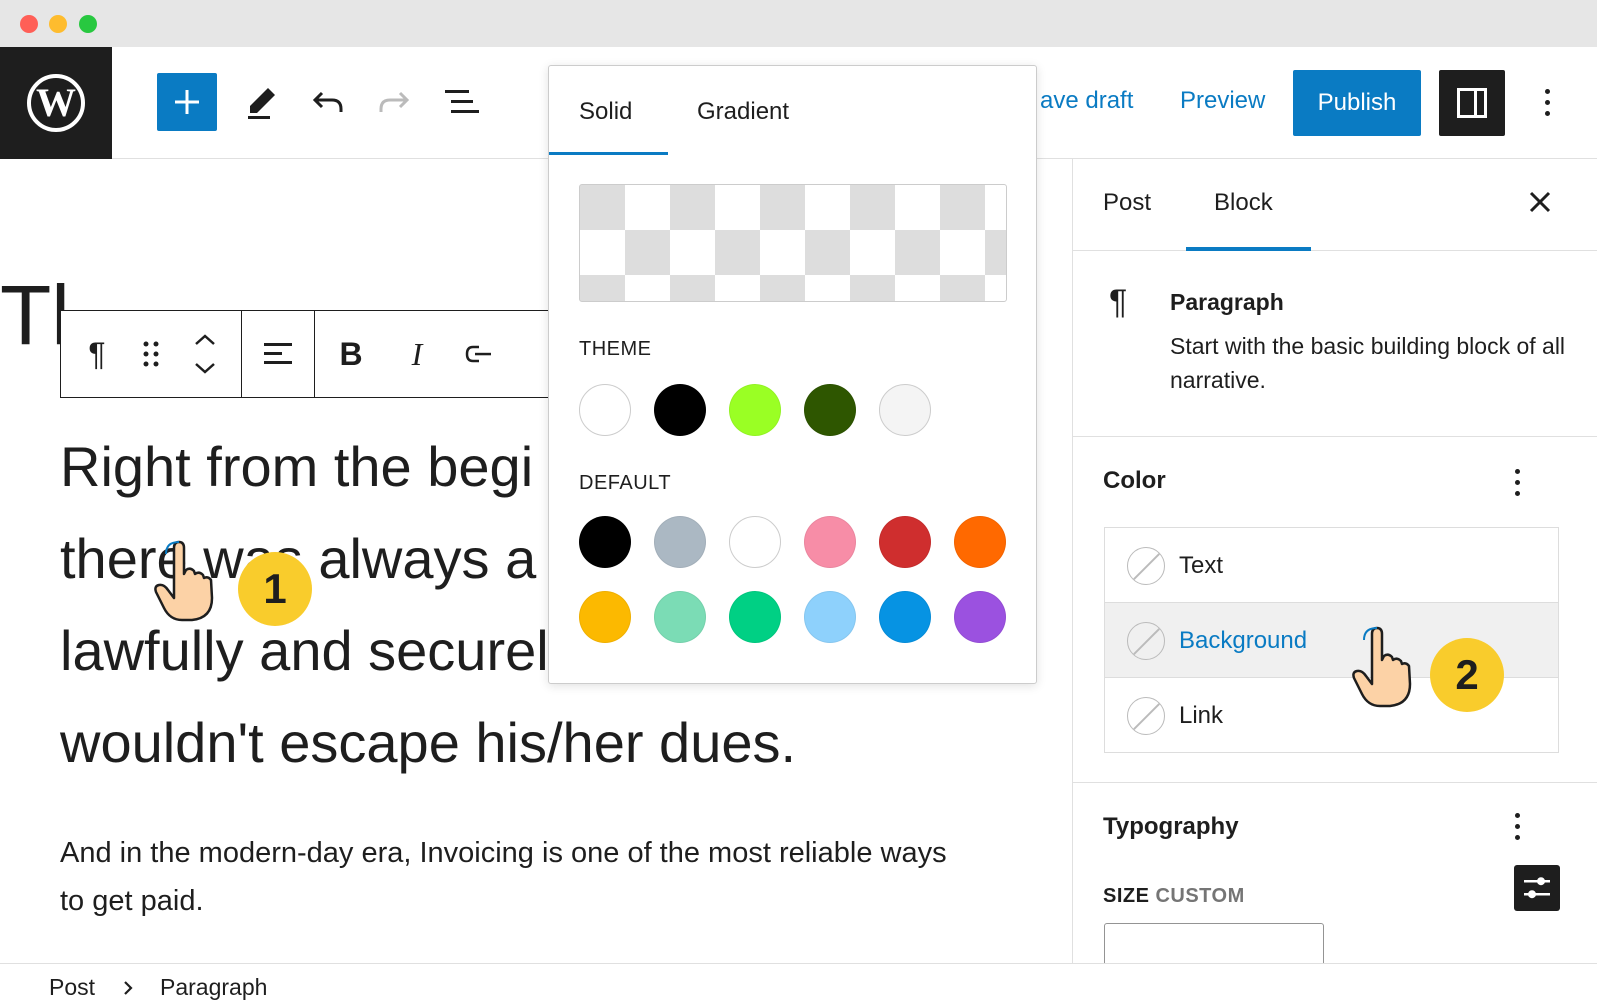 This screenshot has width=1597, height=1008. What do you see at coordinates (1126, 896) in the screenshot?
I see `size-label-text: SIZE` at bounding box center [1126, 896].